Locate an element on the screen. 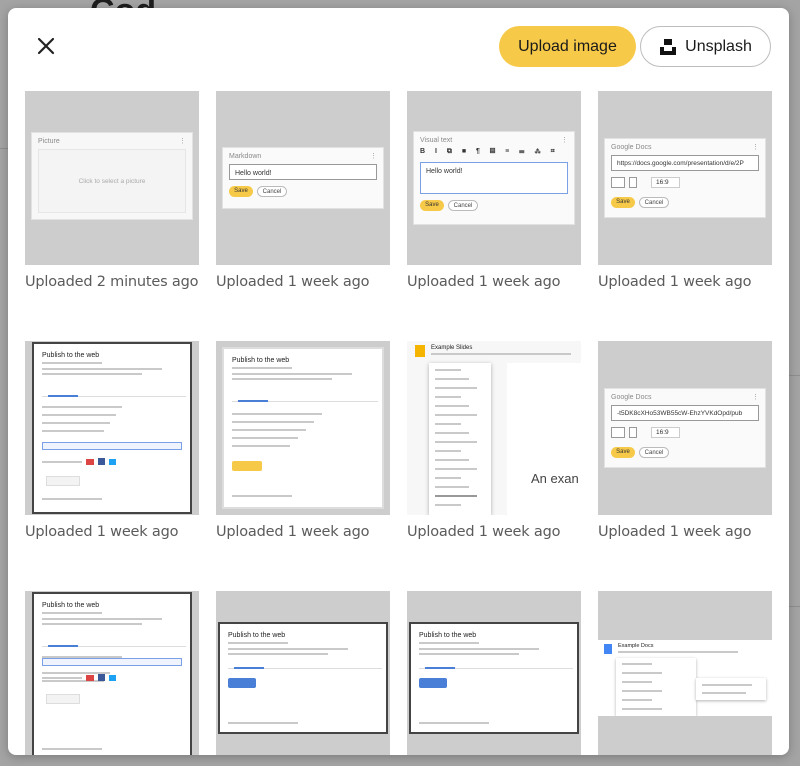  docs-logo-icon is located at coordinates (608, 649).